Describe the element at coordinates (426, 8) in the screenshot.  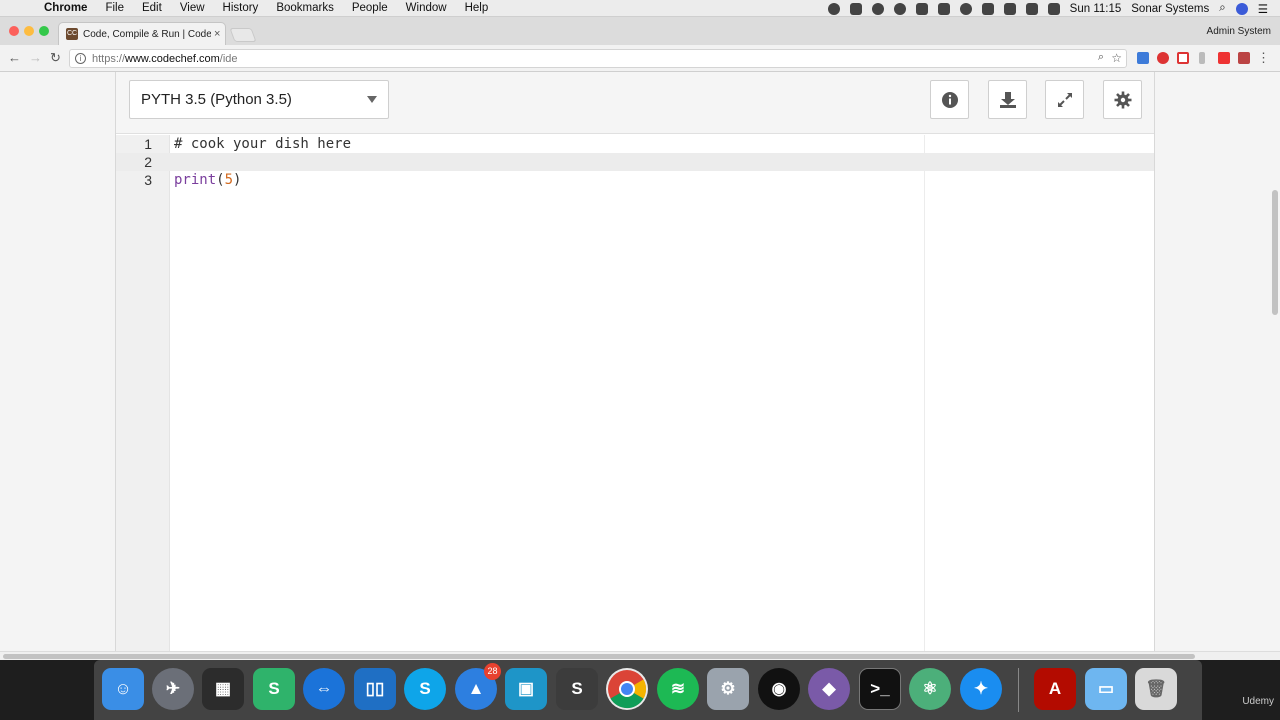
I see `menu-window: Window` at that location.